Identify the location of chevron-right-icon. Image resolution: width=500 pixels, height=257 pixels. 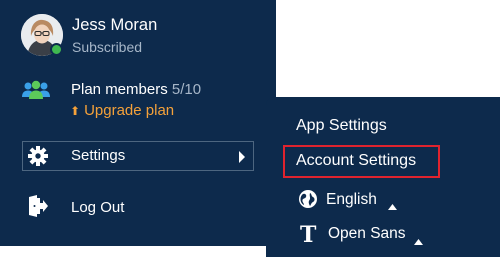
(242, 159).